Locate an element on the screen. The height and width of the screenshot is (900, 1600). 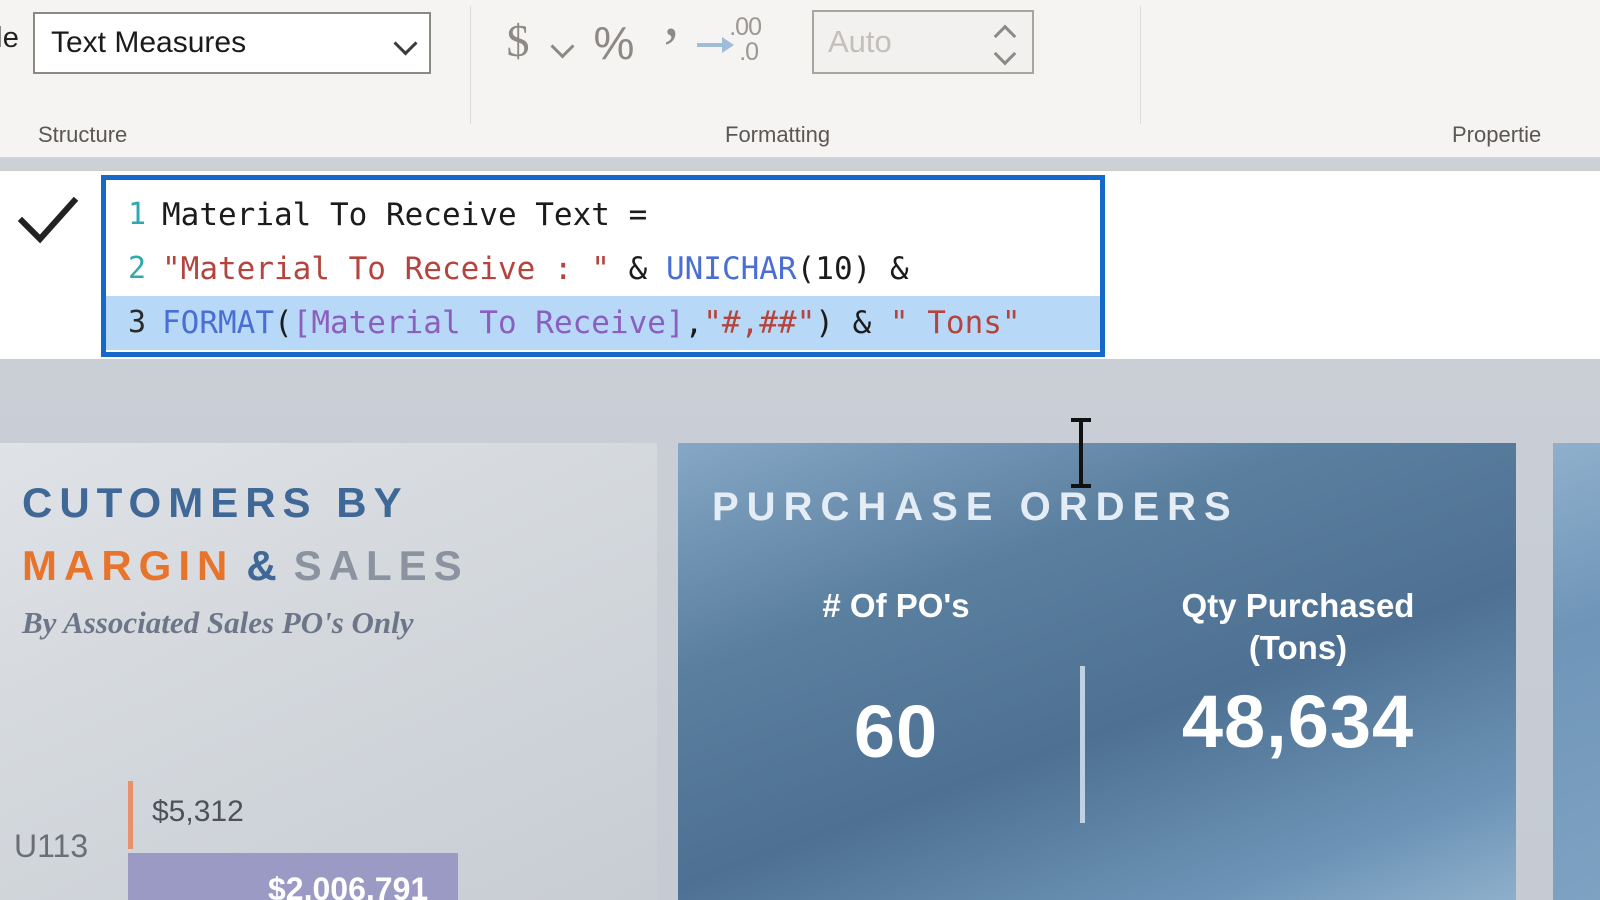
formatting-button-group: $ % ’ .00 .0 is located at coordinates (630, 44).